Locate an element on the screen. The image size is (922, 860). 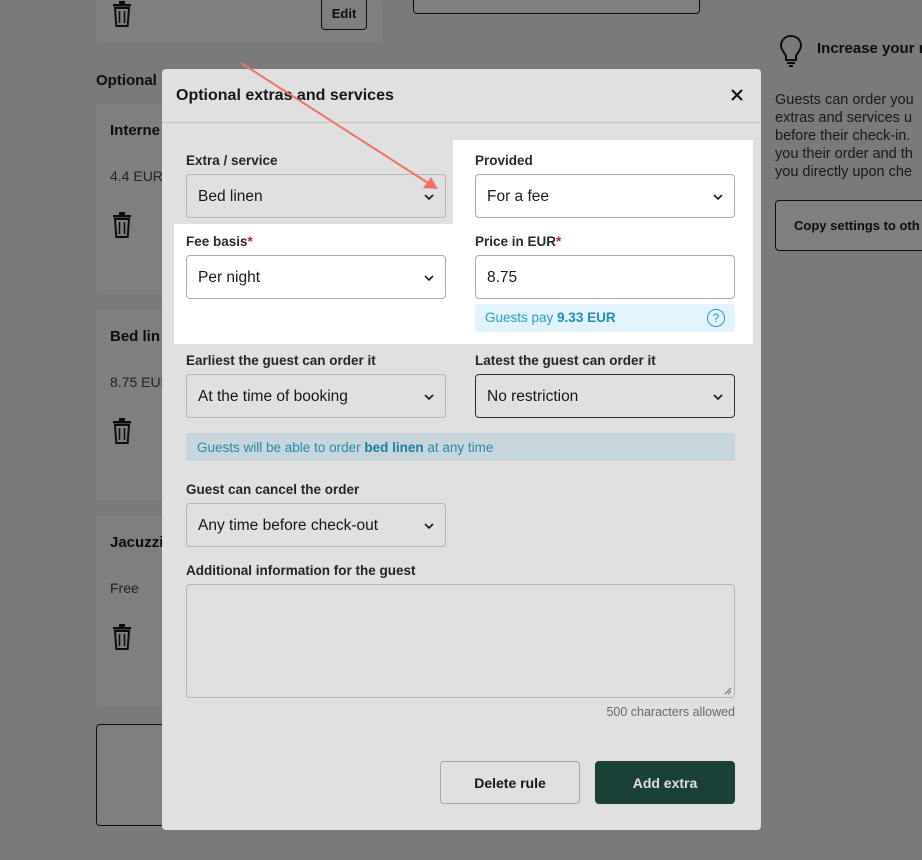
modal-header: Optional extras and services is located at coordinates (461, 96).